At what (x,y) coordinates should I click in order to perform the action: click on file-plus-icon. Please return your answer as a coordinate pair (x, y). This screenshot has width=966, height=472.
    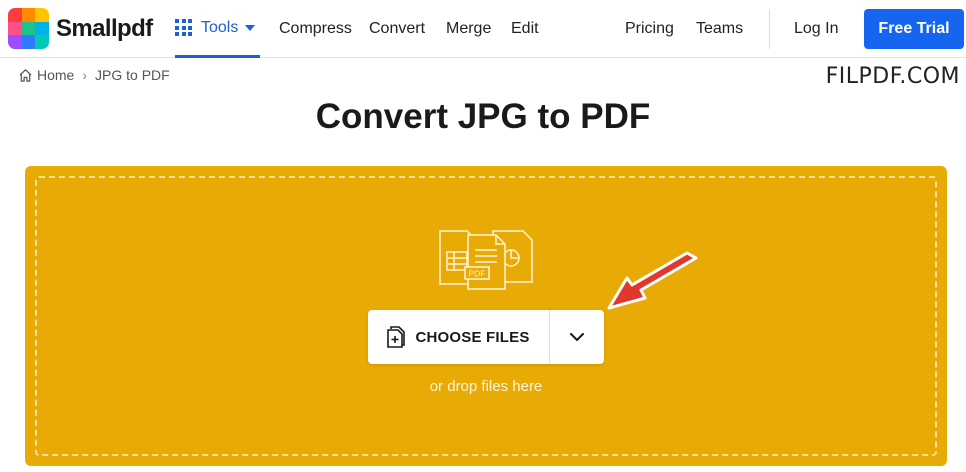
    Looking at the image, I should click on (396, 337).